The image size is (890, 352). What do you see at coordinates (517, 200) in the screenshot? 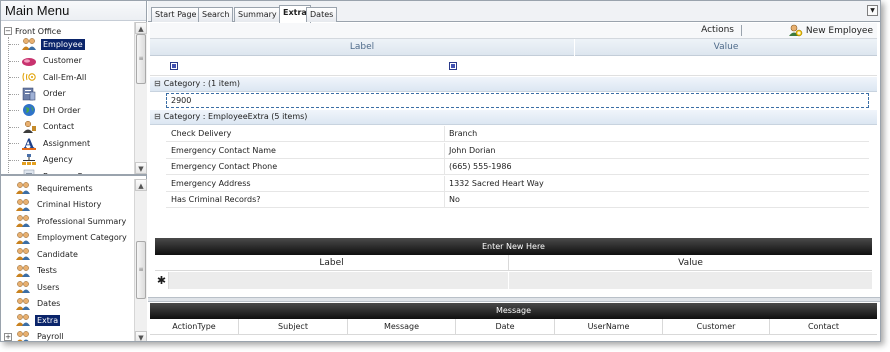
I see `property-row: Has Criminal Records? No` at bounding box center [517, 200].